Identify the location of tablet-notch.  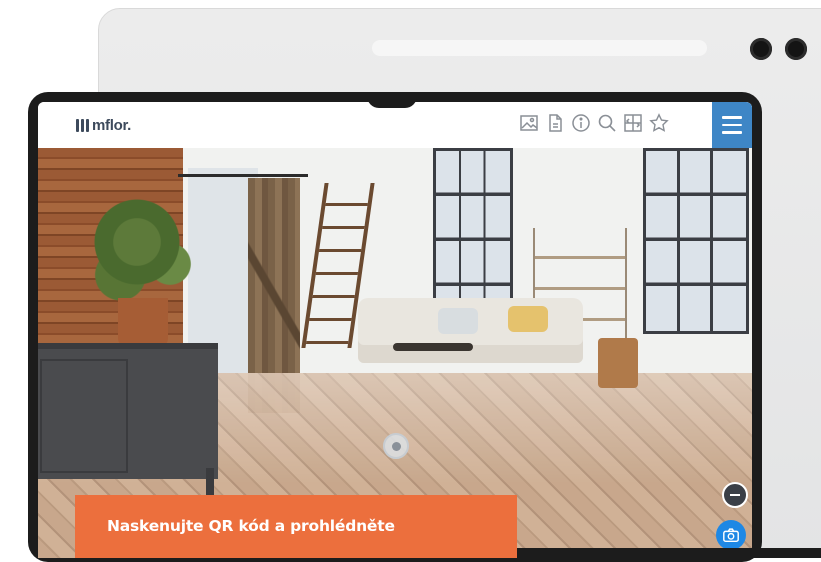
(392, 100).